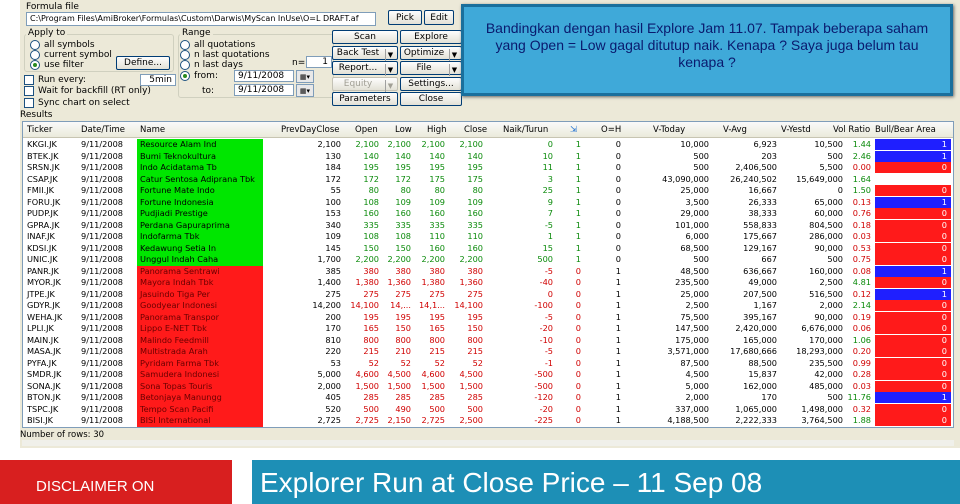 Image resolution: width=960 pixels, height=504 pixels. Describe the element at coordinates (488, 443) in the screenshot. I see `horizontal-scrollbar` at that location.